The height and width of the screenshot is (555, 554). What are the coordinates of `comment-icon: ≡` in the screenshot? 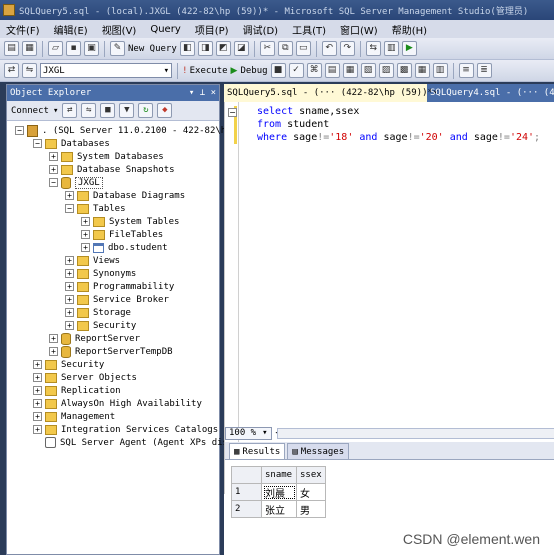 It's located at (466, 70).